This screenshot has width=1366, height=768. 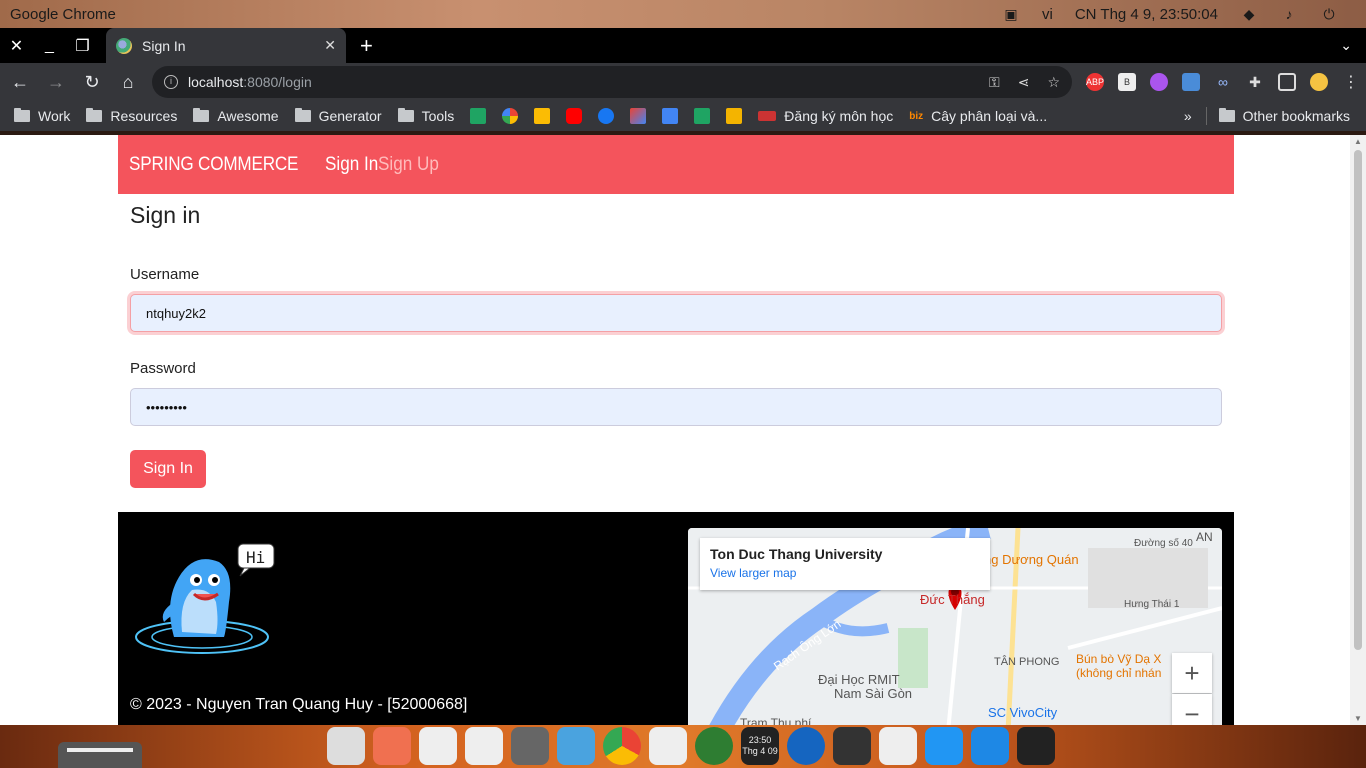 I want to click on bookmark-other: Other bookmarks, so click(x=1284, y=116).